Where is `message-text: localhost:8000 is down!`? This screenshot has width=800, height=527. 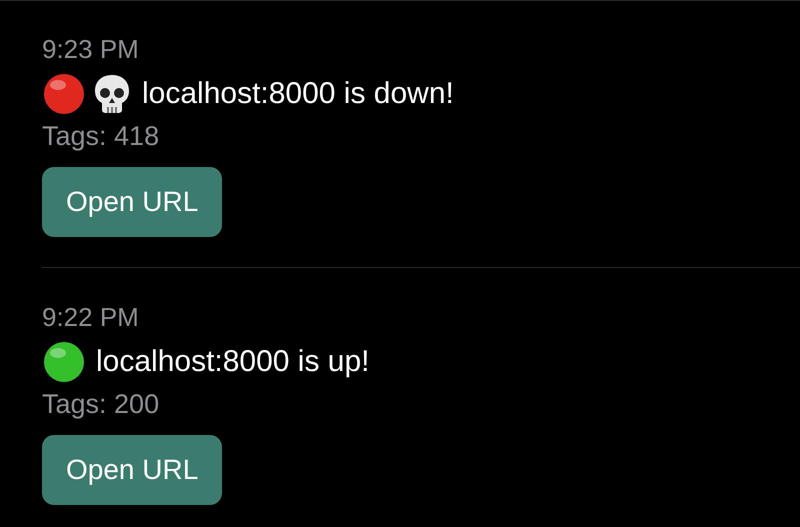
message-text: localhost:8000 is down! is located at coordinates (298, 94).